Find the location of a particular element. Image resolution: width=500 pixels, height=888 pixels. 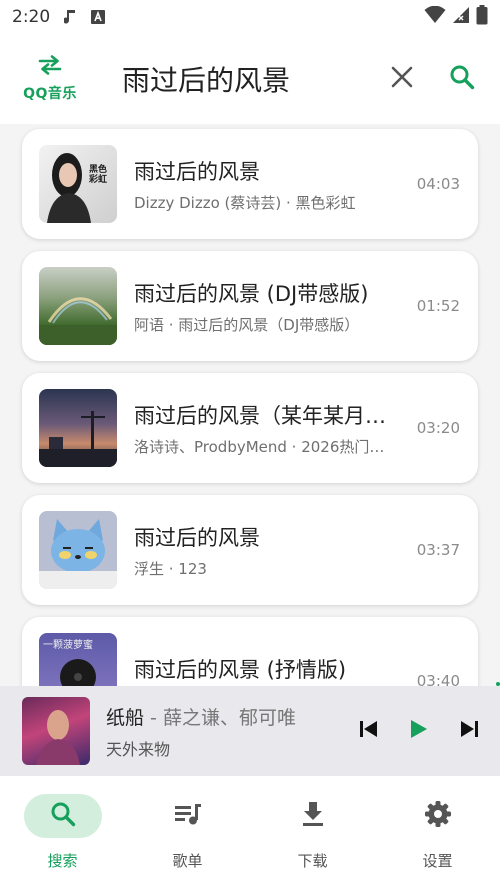

song-card: 一颗菠萝蜜 雨过后的风景 (抒情版) 03:40 is located at coordinates (250, 651).